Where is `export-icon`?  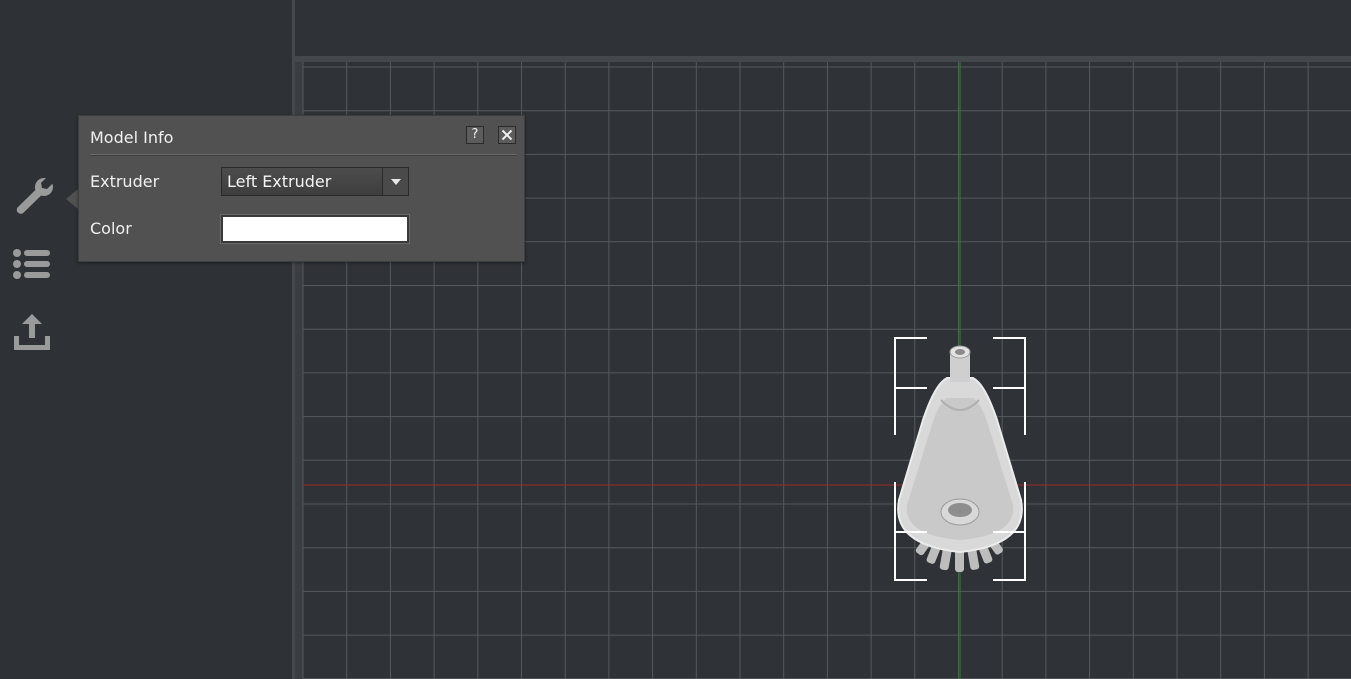
export-icon is located at coordinates (32, 332).